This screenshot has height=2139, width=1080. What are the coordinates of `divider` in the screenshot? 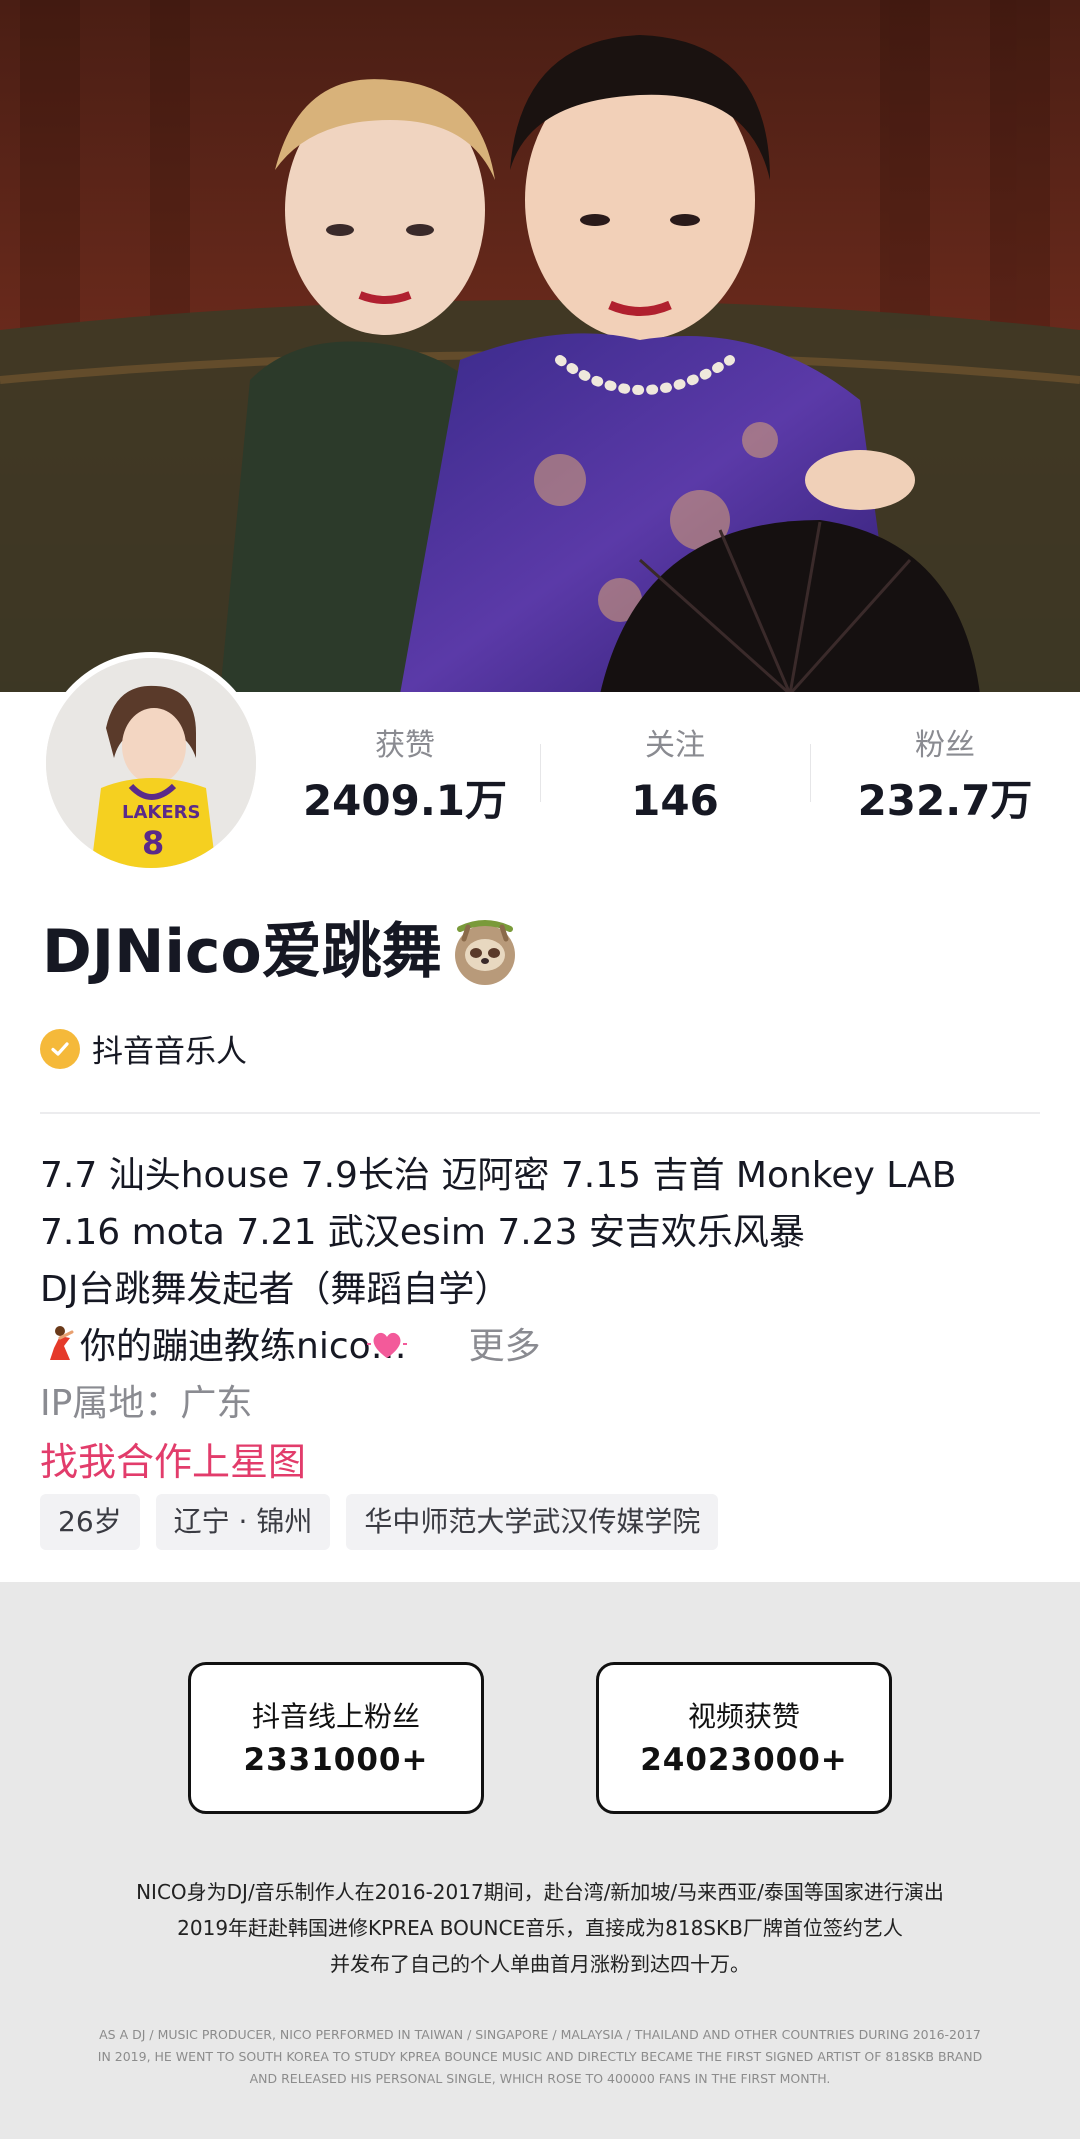 It's located at (540, 1113).